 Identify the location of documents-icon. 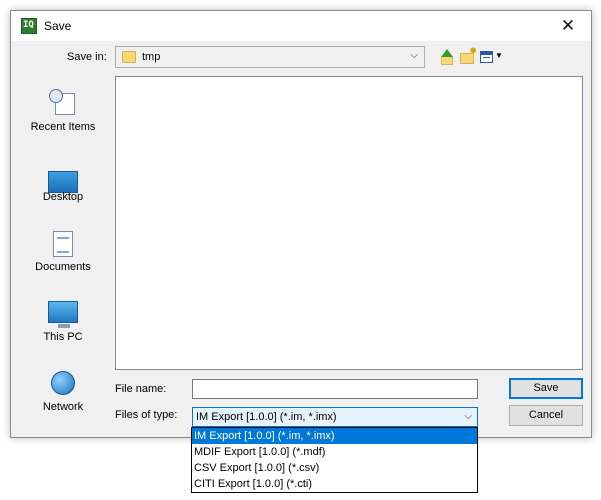
(63, 244).